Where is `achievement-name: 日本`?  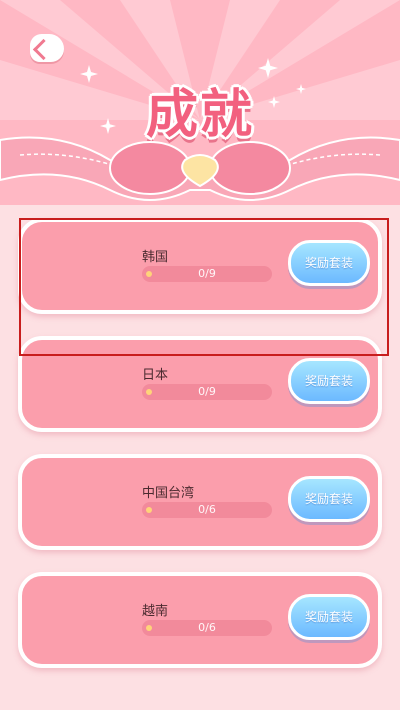
achievement-name: 日本 is located at coordinates (155, 375).